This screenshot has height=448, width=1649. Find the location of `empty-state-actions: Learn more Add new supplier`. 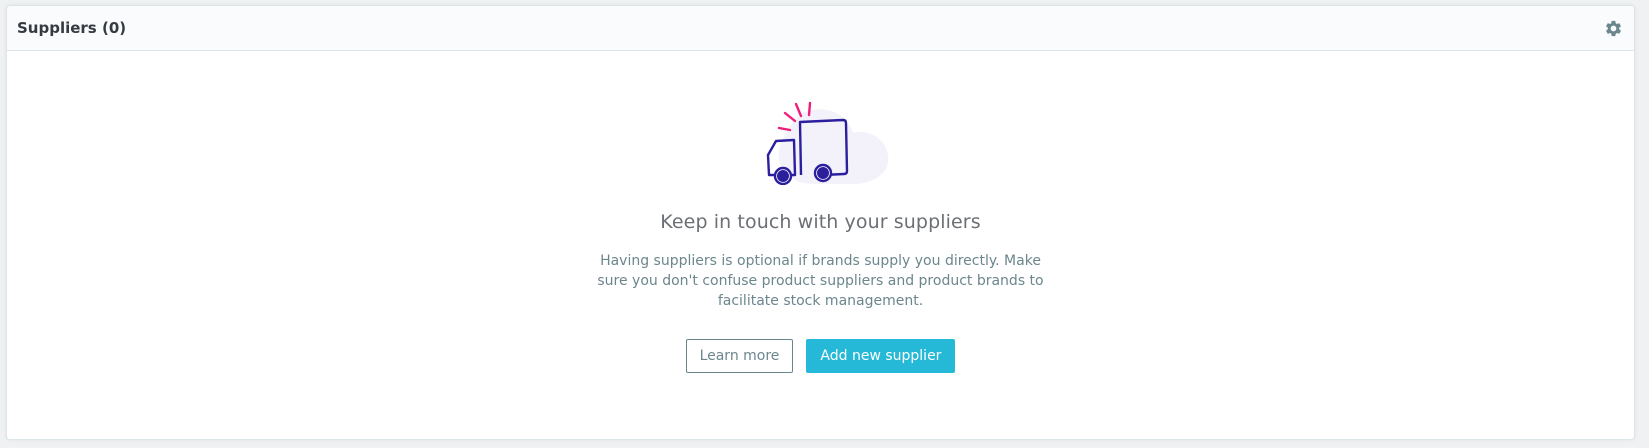

empty-state-actions: Learn more Add new supplier is located at coordinates (820, 356).